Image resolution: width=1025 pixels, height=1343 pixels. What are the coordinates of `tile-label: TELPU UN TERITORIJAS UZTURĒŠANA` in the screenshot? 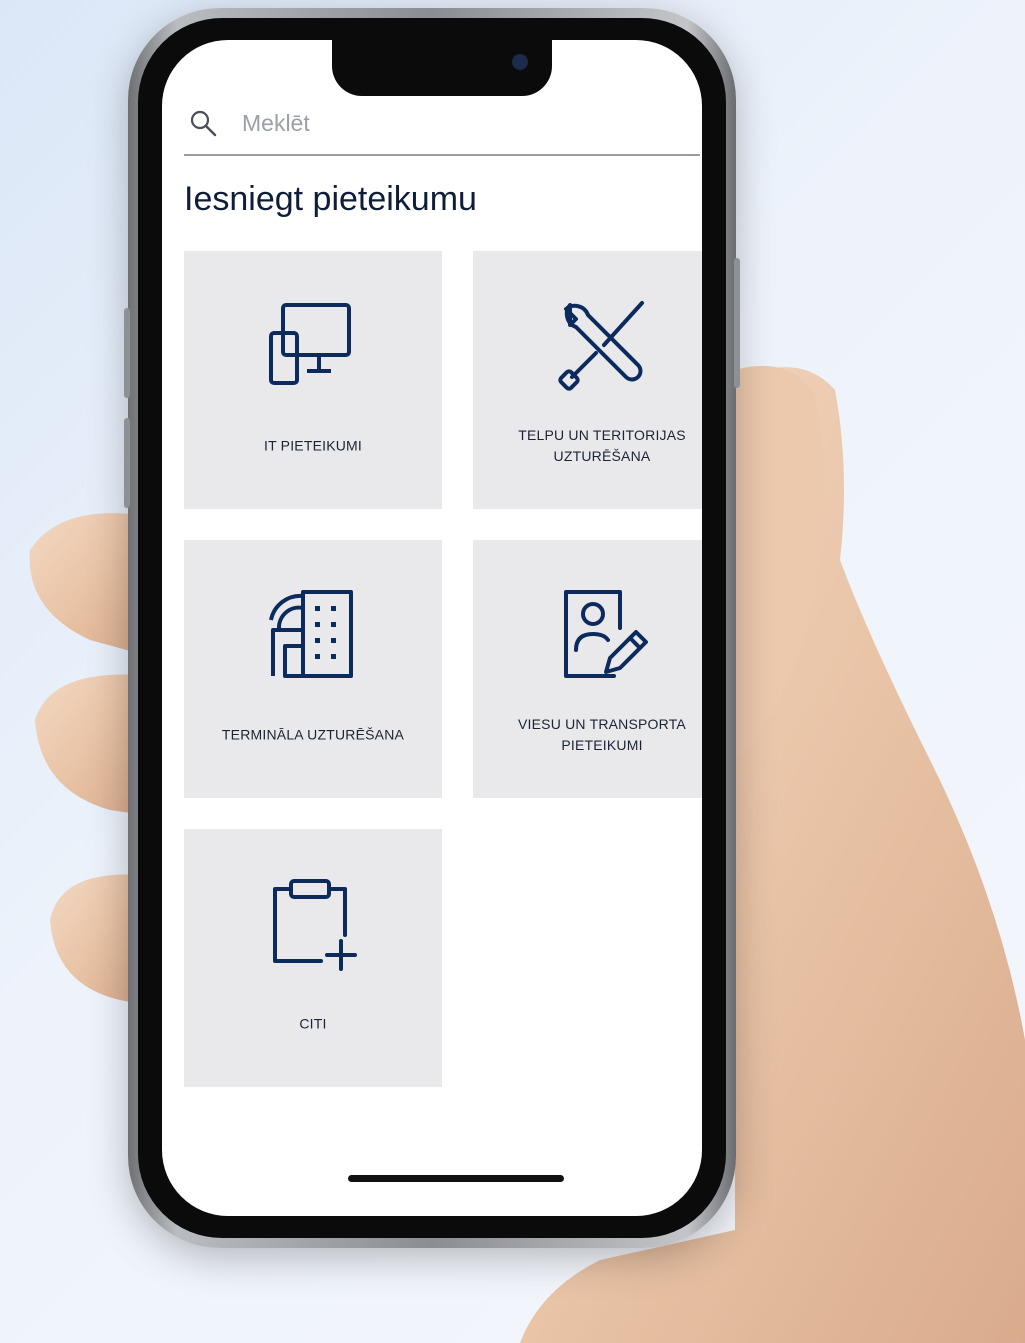 It's located at (602, 445).